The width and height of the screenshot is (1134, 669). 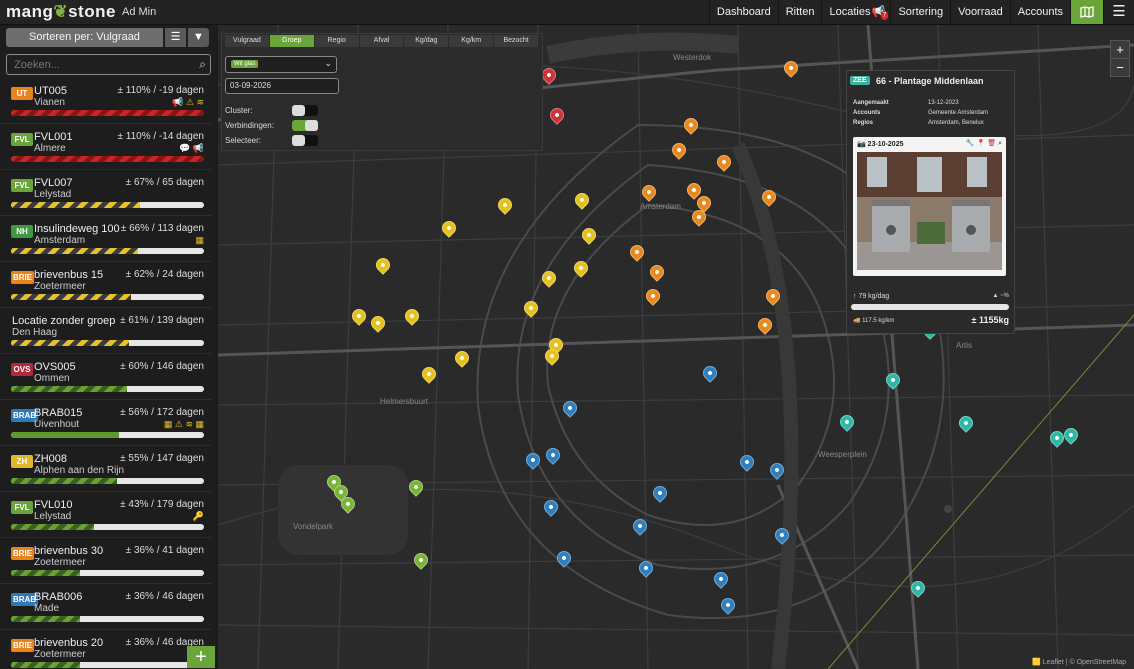 I want to click on location-list-item: FVL FVL010 Lelystad ± 43% / 179 dagen 🔑, so click(x=106, y=515).